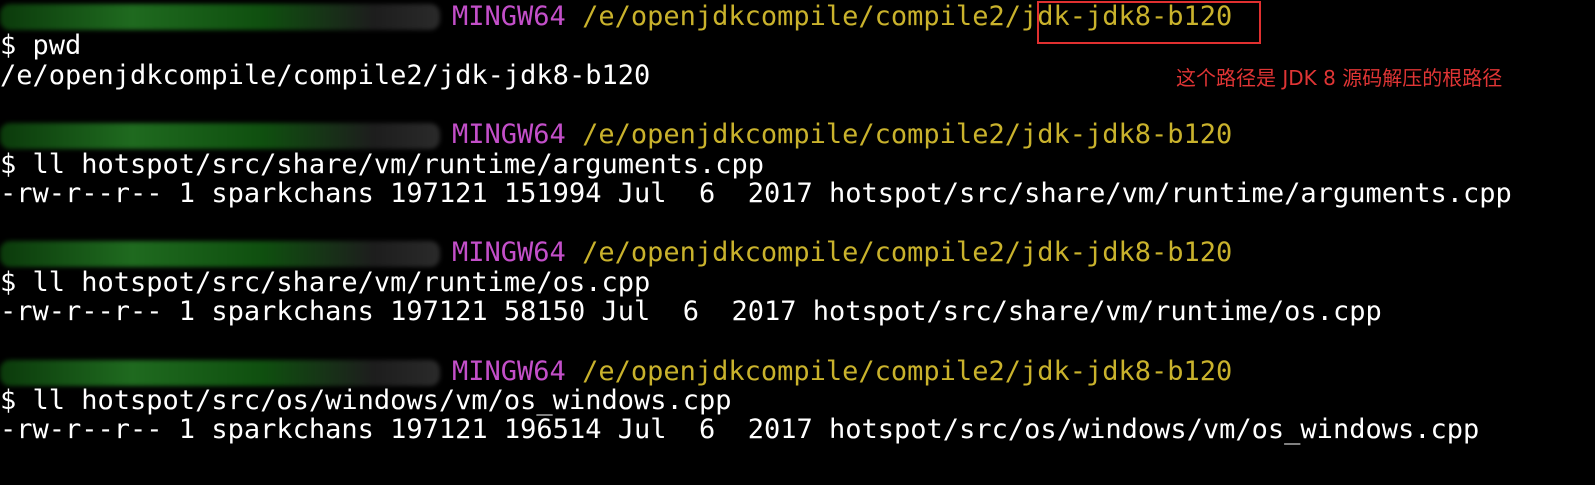 The width and height of the screenshot is (1595, 485). Describe the element at coordinates (1339, 78) in the screenshot. I see `annotation-text: 这个路径是 JDK 8 源码解压的根路径` at that location.